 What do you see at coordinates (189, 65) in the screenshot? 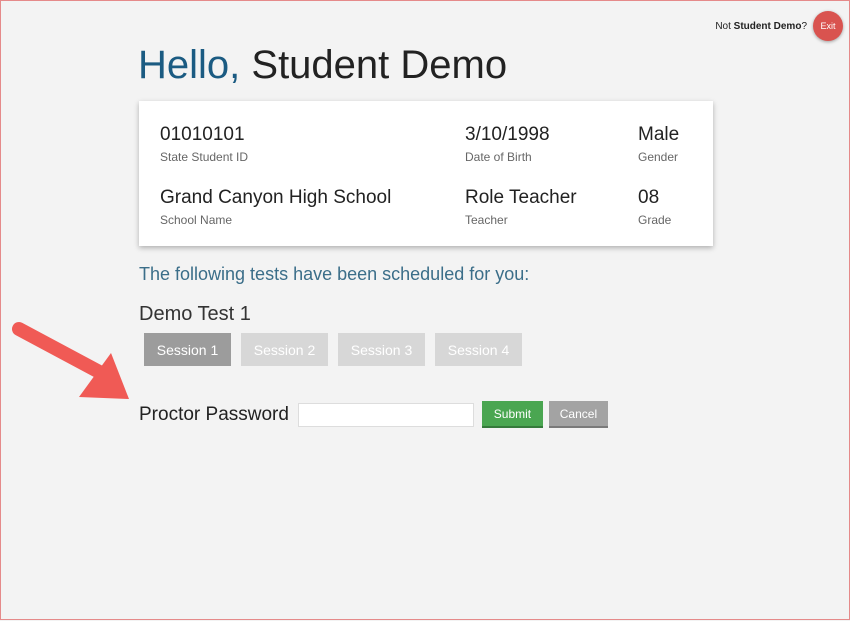
I see `greeting-hello: Hello,` at bounding box center [189, 65].